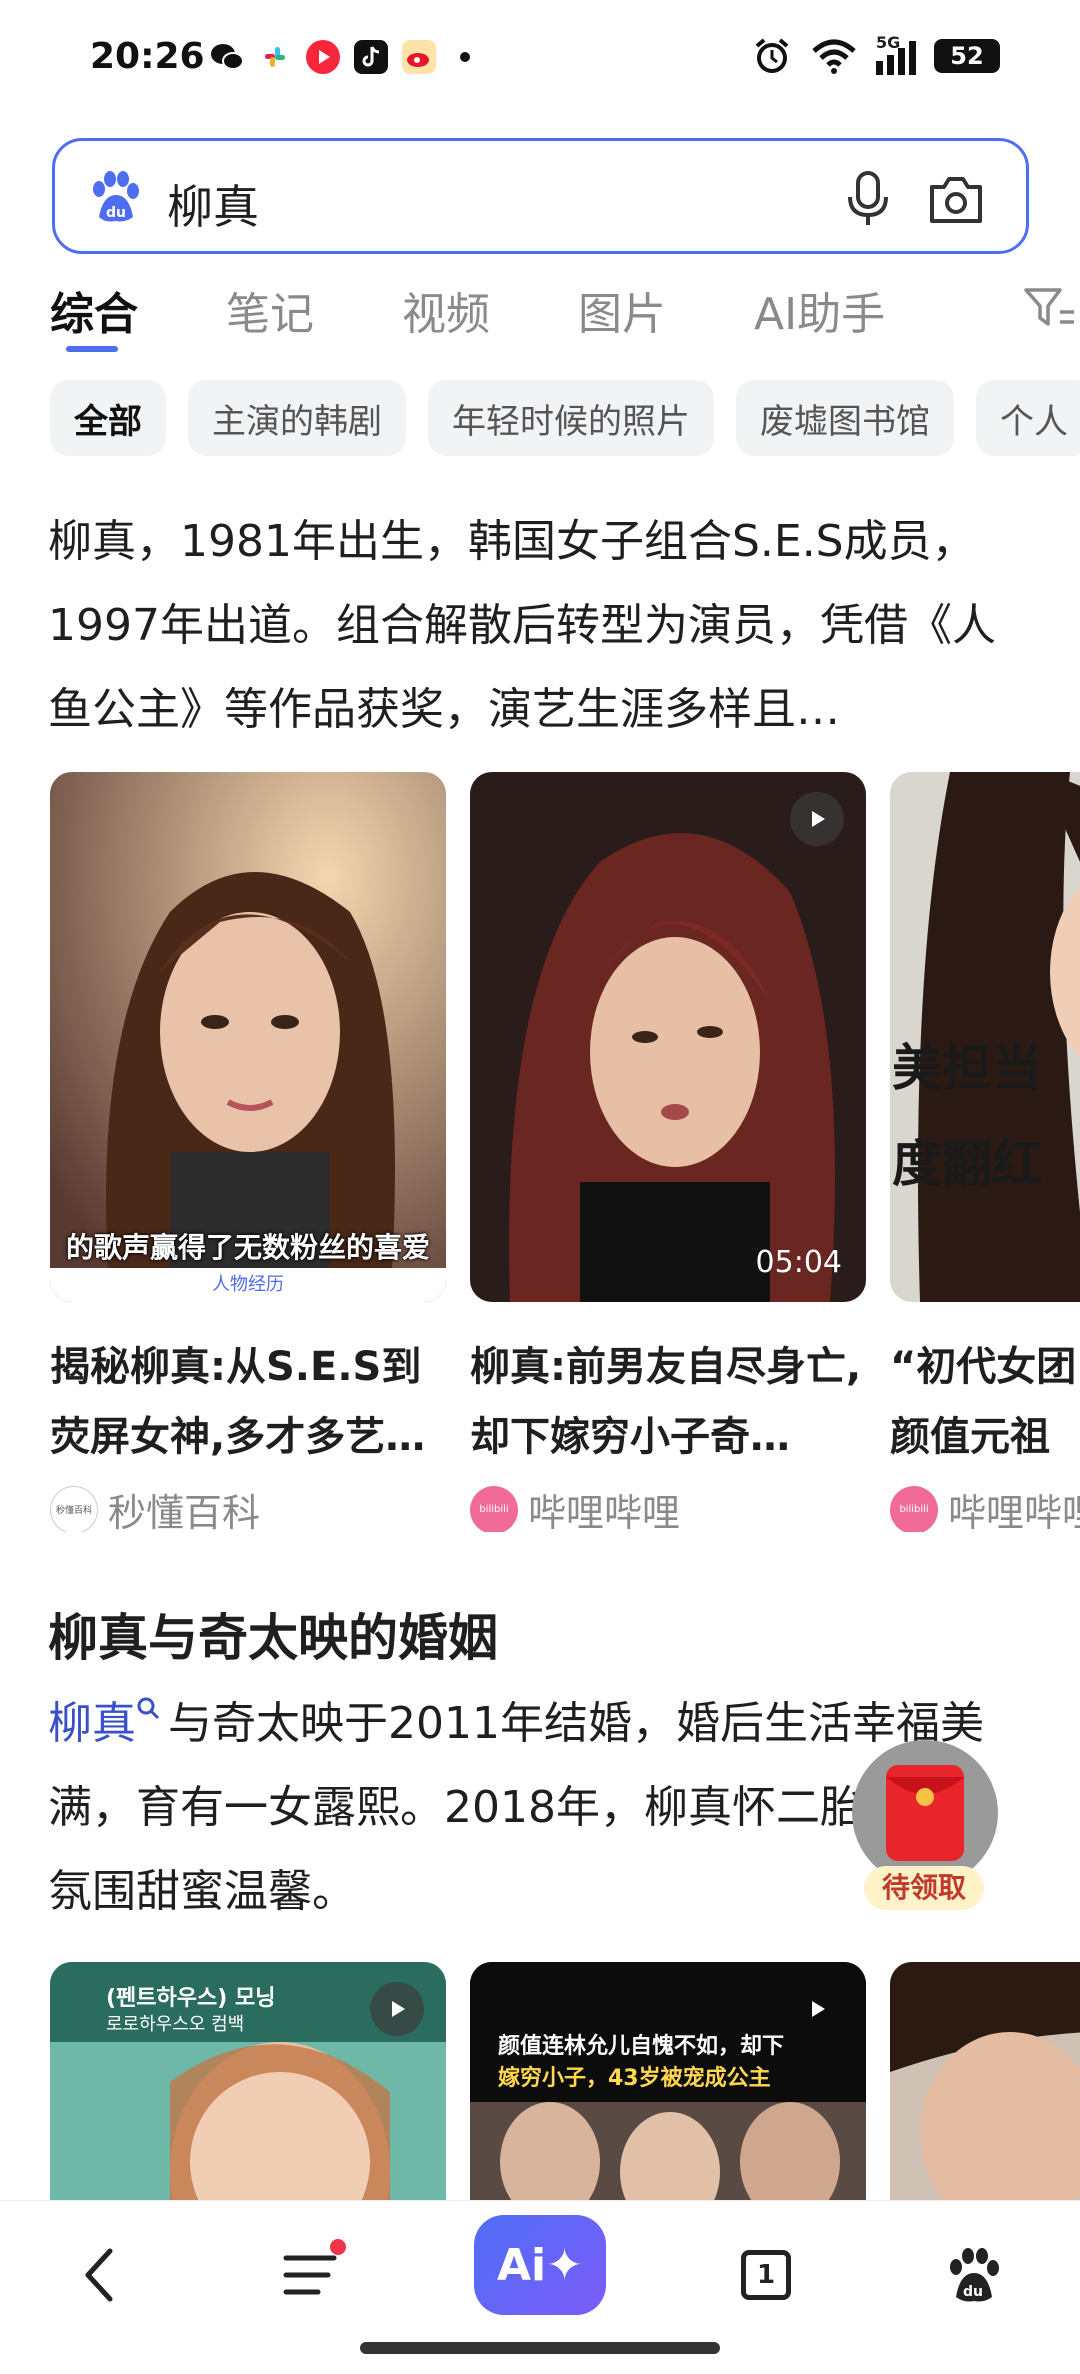  What do you see at coordinates (94, 315) in the screenshot?
I see `tab-comprehensive: 综合` at bounding box center [94, 315].